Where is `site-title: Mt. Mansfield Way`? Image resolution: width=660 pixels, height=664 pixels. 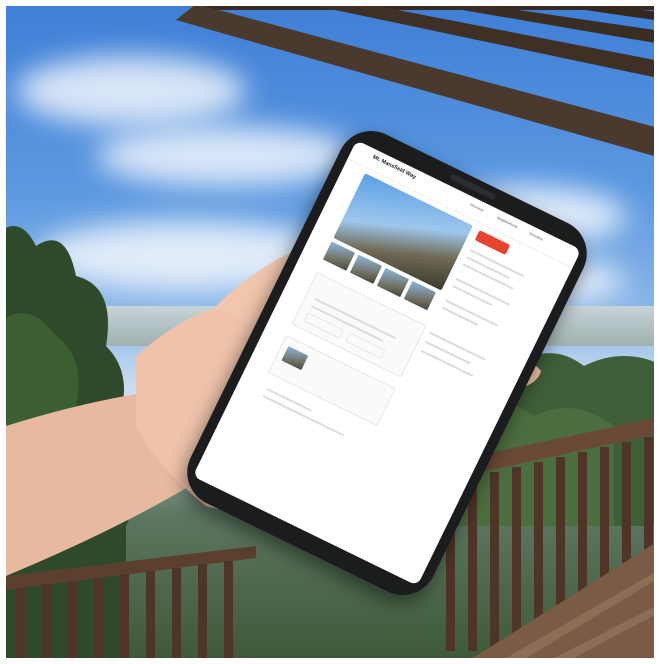 site-title: Mt. Mansfield Way is located at coordinates (394, 167).